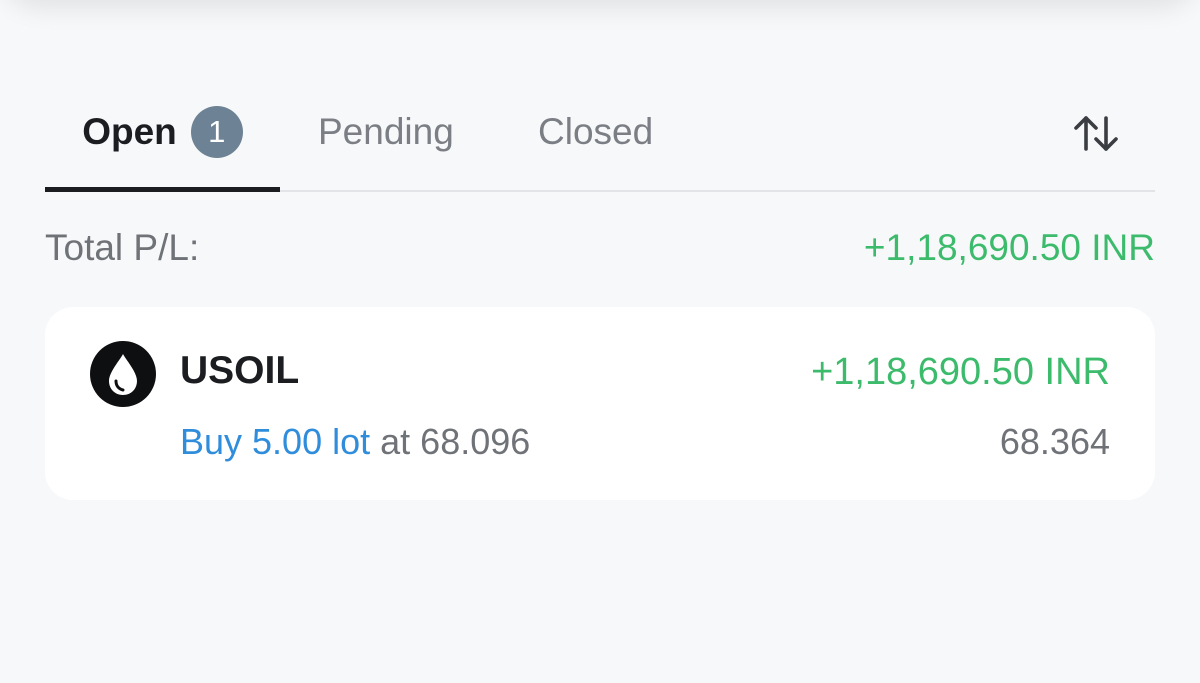 This screenshot has width=1200, height=683. I want to click on tab-open-label: Open, so click(129, 131).